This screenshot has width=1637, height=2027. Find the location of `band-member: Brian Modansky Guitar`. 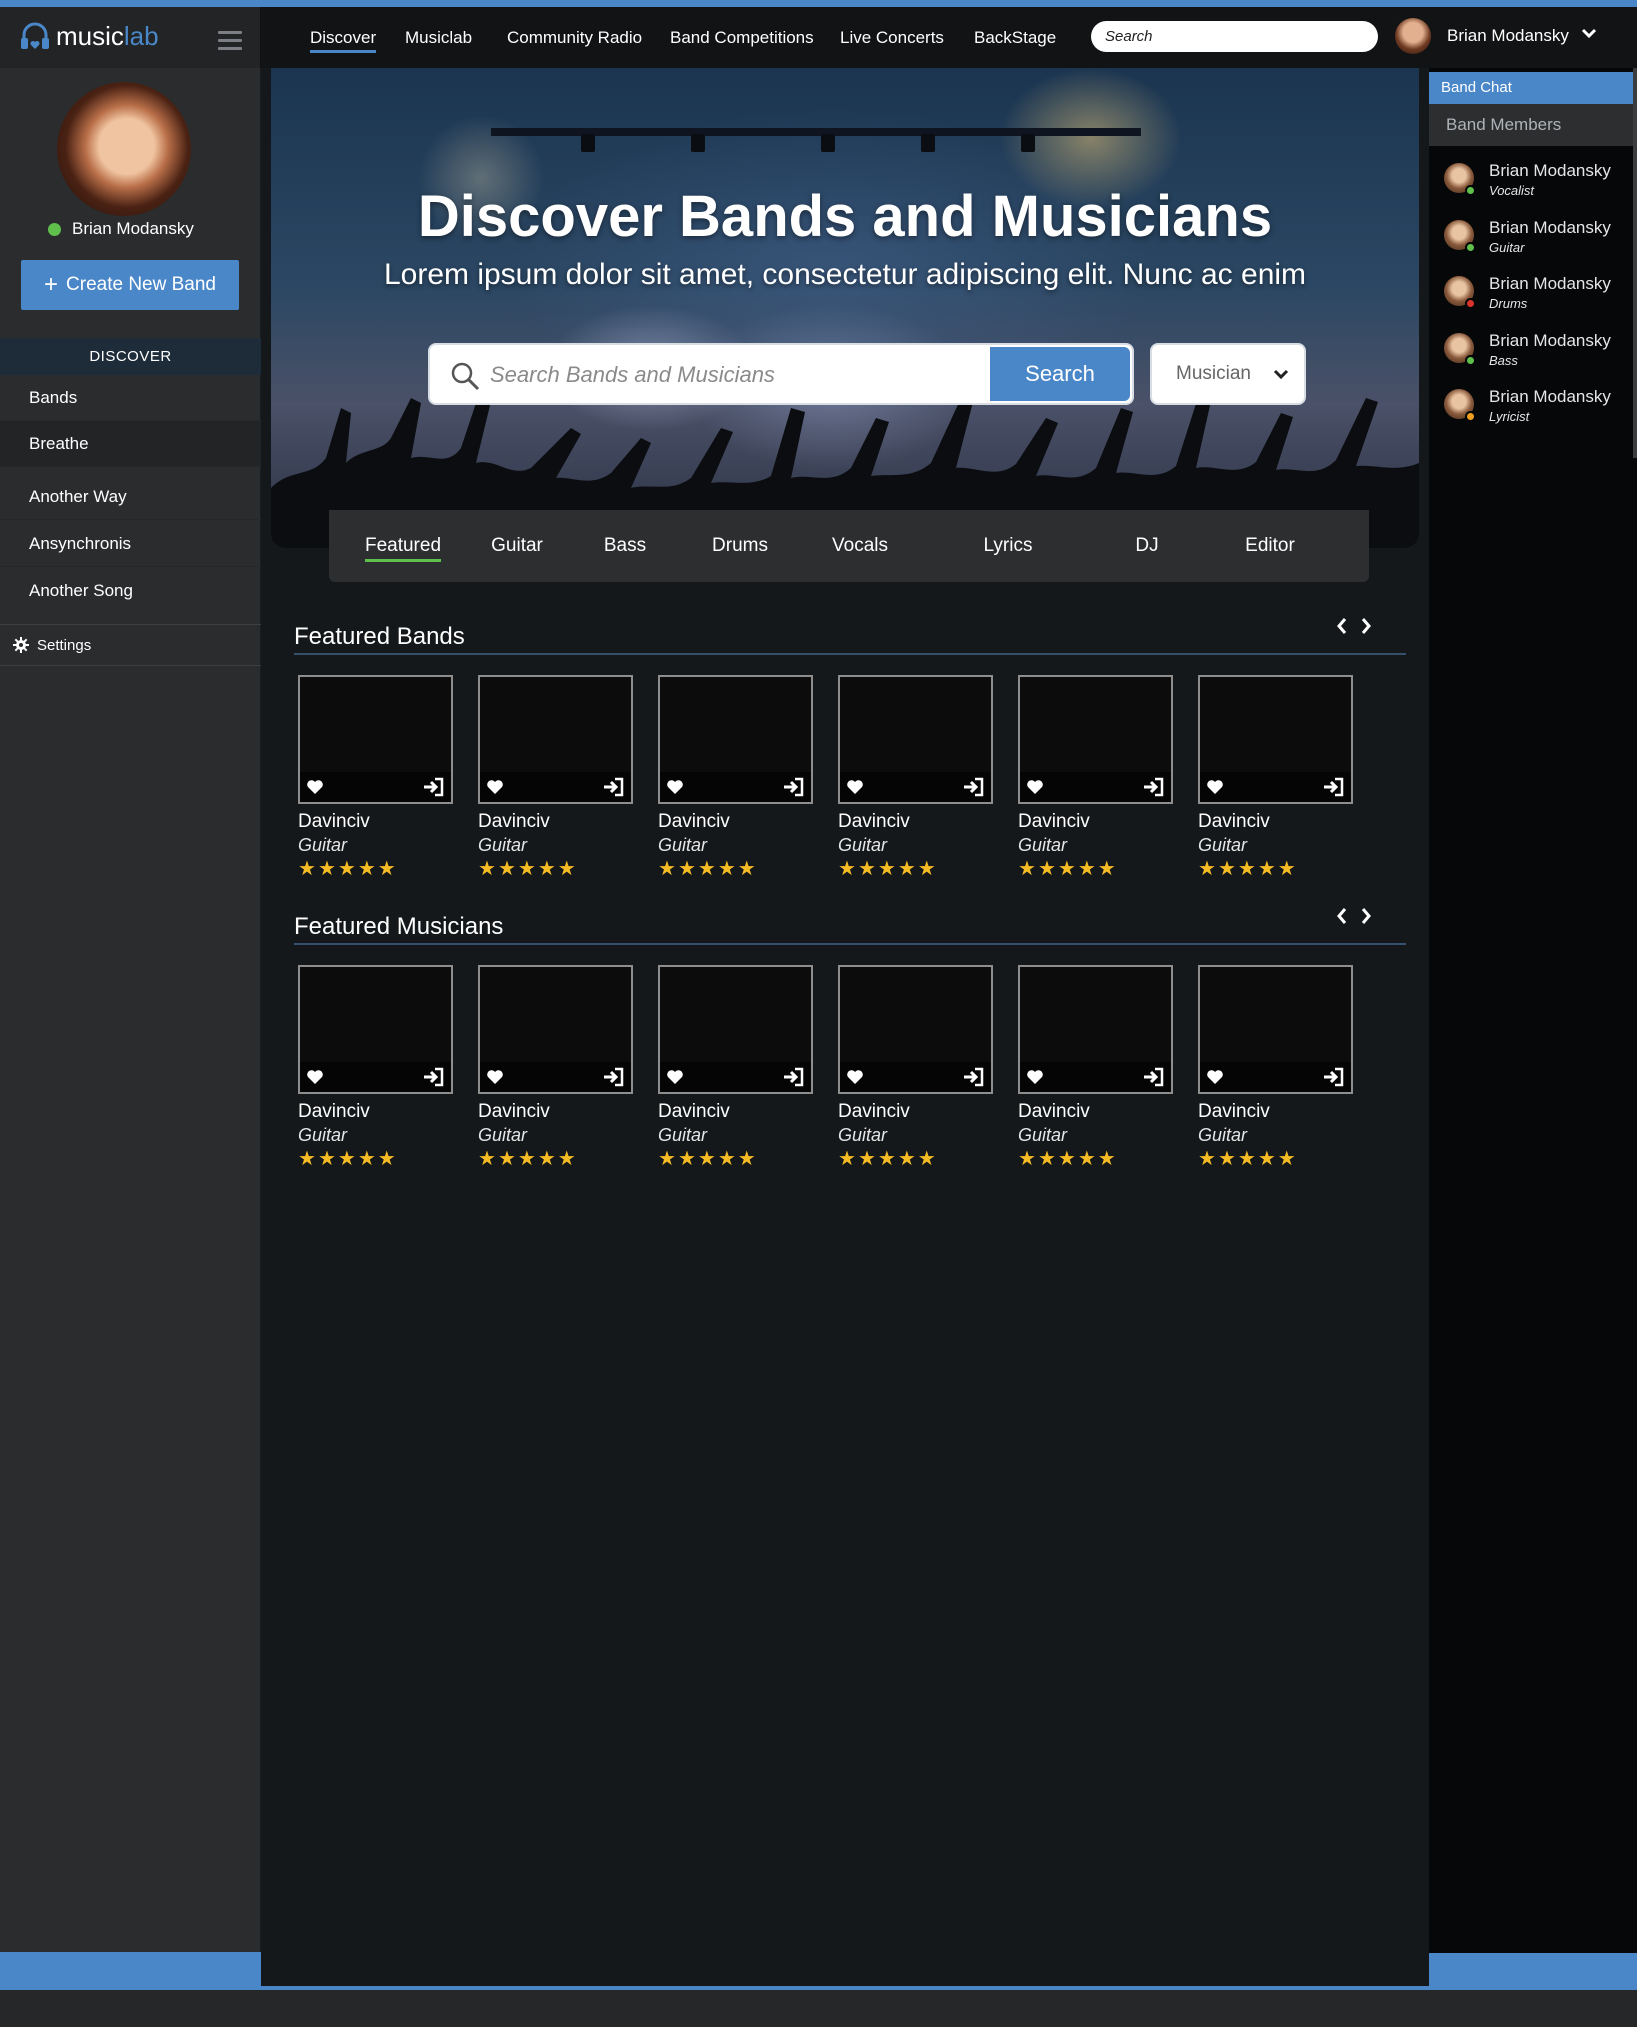

band-member: Brian Modansky Guitar is located at coordinates (1539, 241).